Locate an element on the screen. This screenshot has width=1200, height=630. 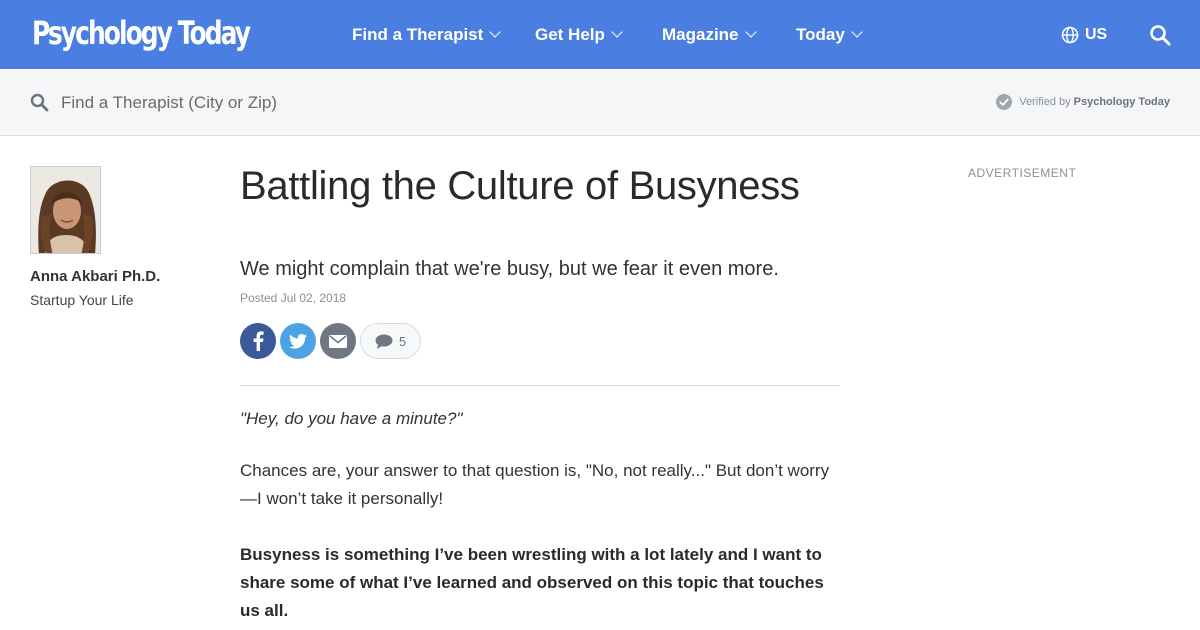
envelope-icon is located at coordinates (338, 341).